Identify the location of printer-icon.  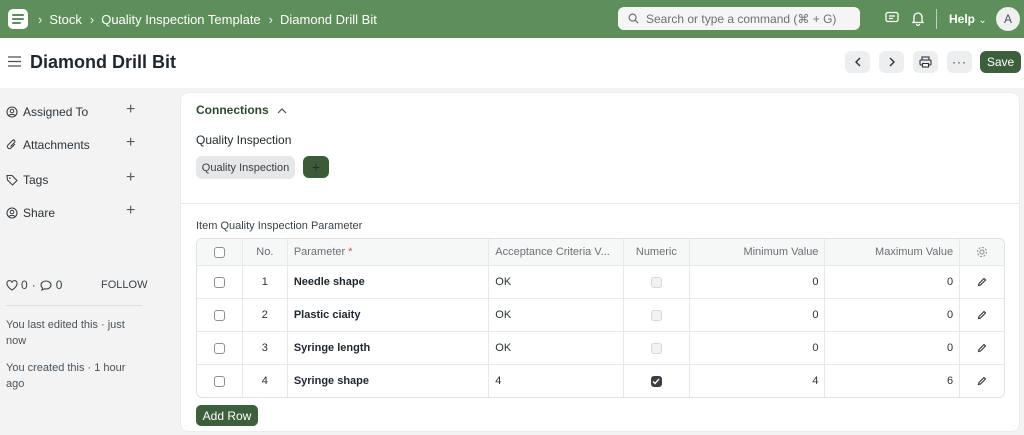
(925, 62).